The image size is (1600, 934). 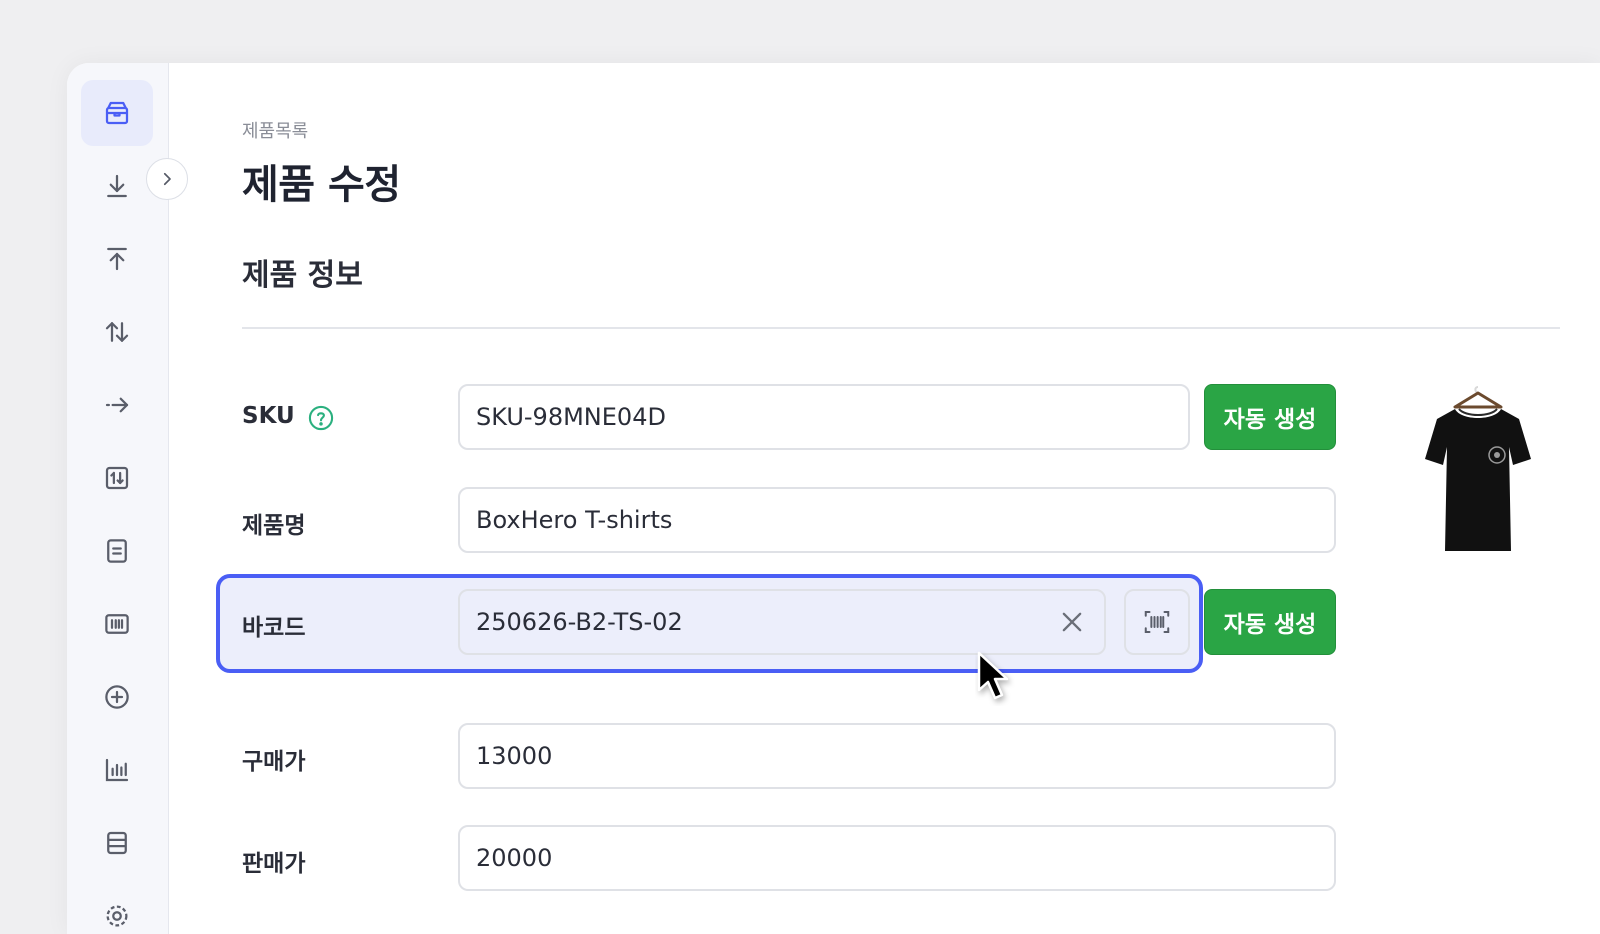 I want to click on nav-analytics, so click(x=117, y=770).